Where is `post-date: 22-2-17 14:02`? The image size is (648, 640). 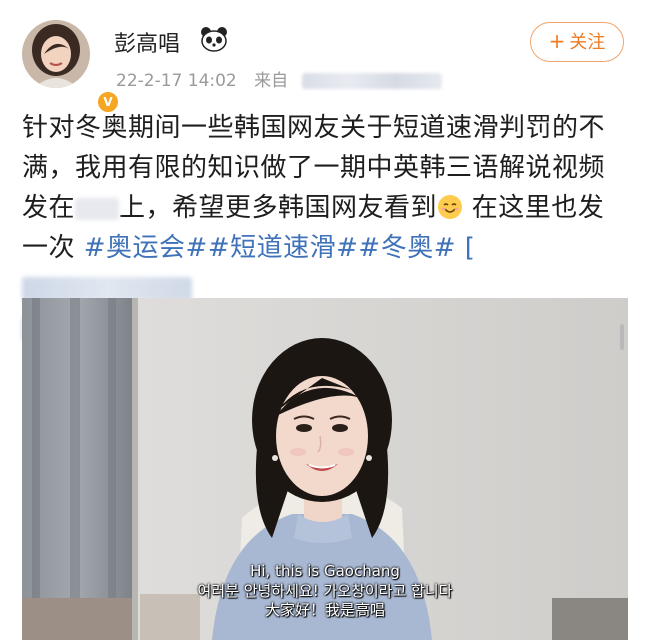 post-date: 22-2-17 14:02 is located at coordinates (176, 81).